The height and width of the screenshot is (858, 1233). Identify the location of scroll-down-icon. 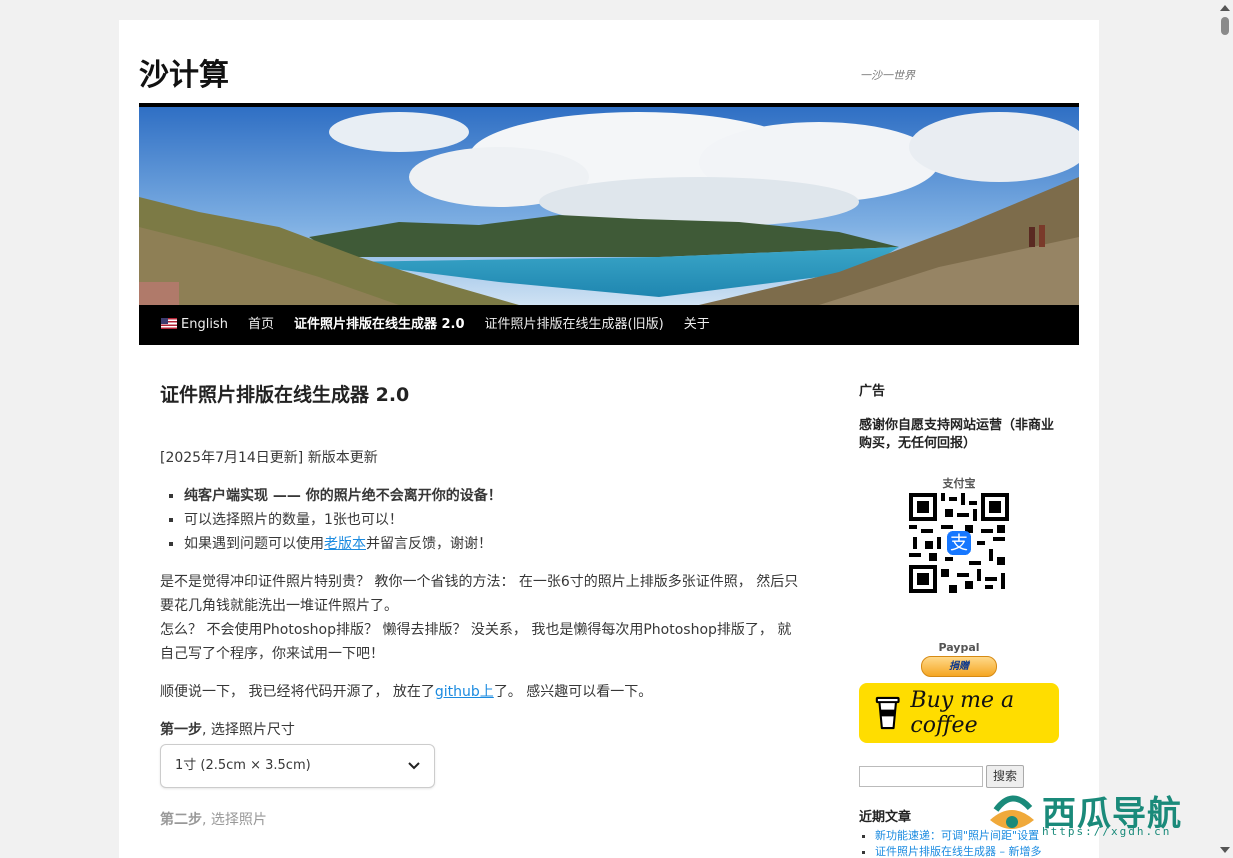
(1225, 850).